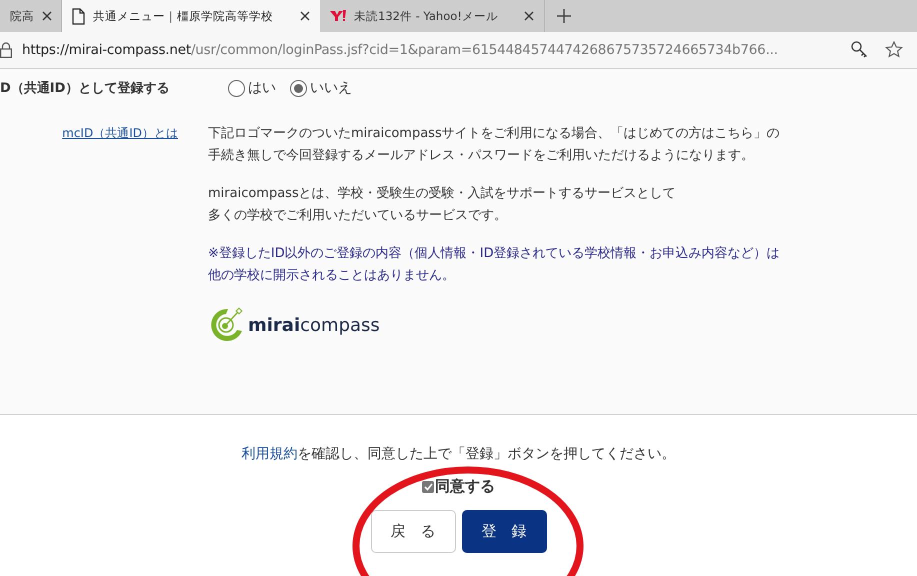 This screenshot has width=917, height=576. What do you see at coordinates (894, 50) in the screenshot?
I see `favorite-star-icon` at bounding box center [894, 50].